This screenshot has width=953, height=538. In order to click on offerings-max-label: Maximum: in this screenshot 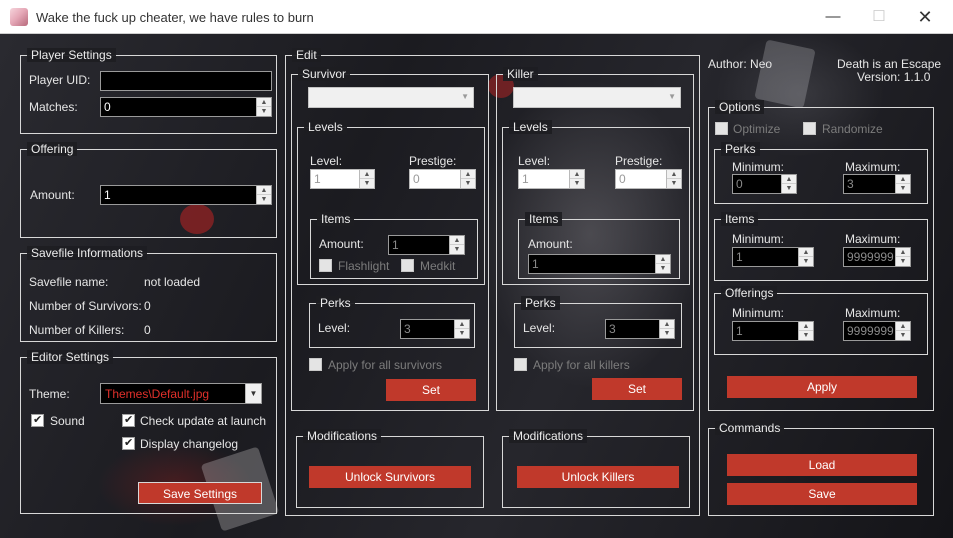, I will do `click(873, 313)`.